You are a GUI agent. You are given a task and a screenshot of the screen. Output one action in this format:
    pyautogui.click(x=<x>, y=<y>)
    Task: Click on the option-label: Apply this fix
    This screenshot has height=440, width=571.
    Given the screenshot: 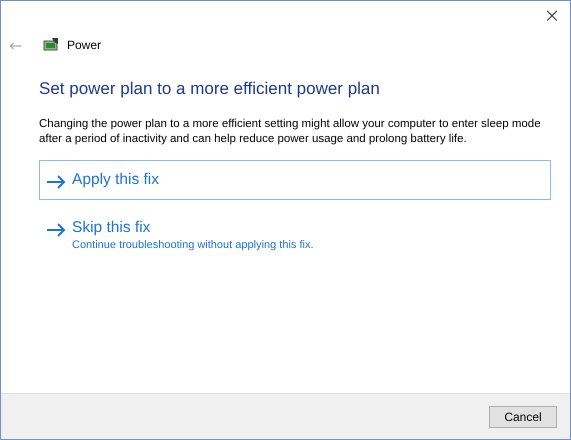 What is the action you would take?
    pyautogui.click(x=116, y=180)
    